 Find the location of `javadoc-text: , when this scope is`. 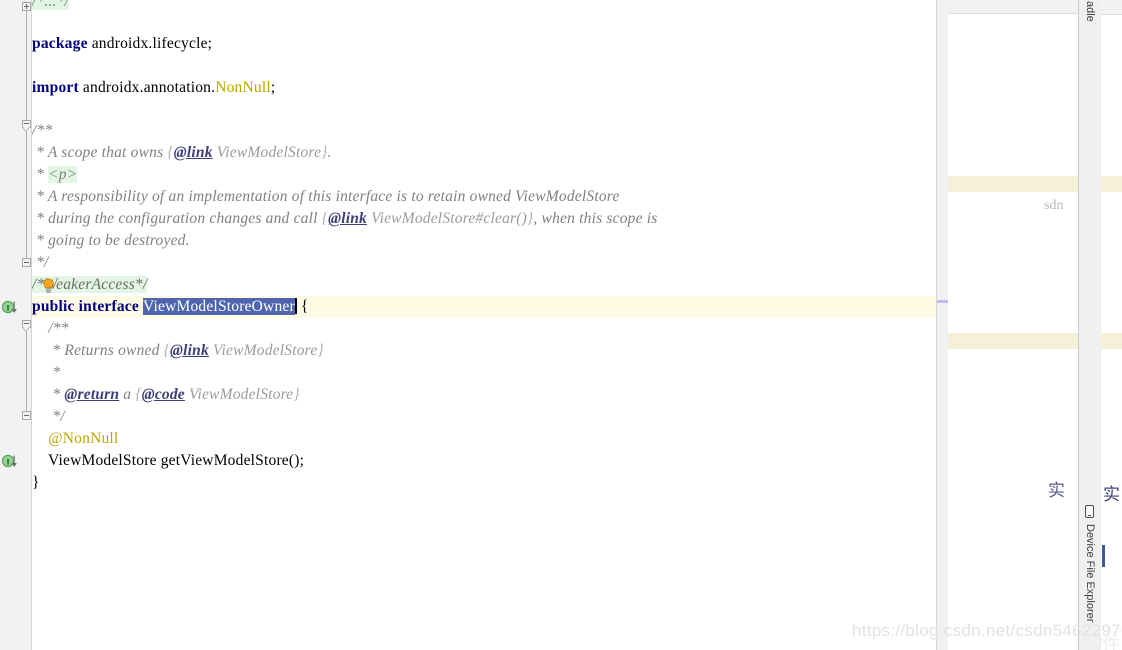

javadoc-text: , when this scope is is located at coordinates (595, 218).